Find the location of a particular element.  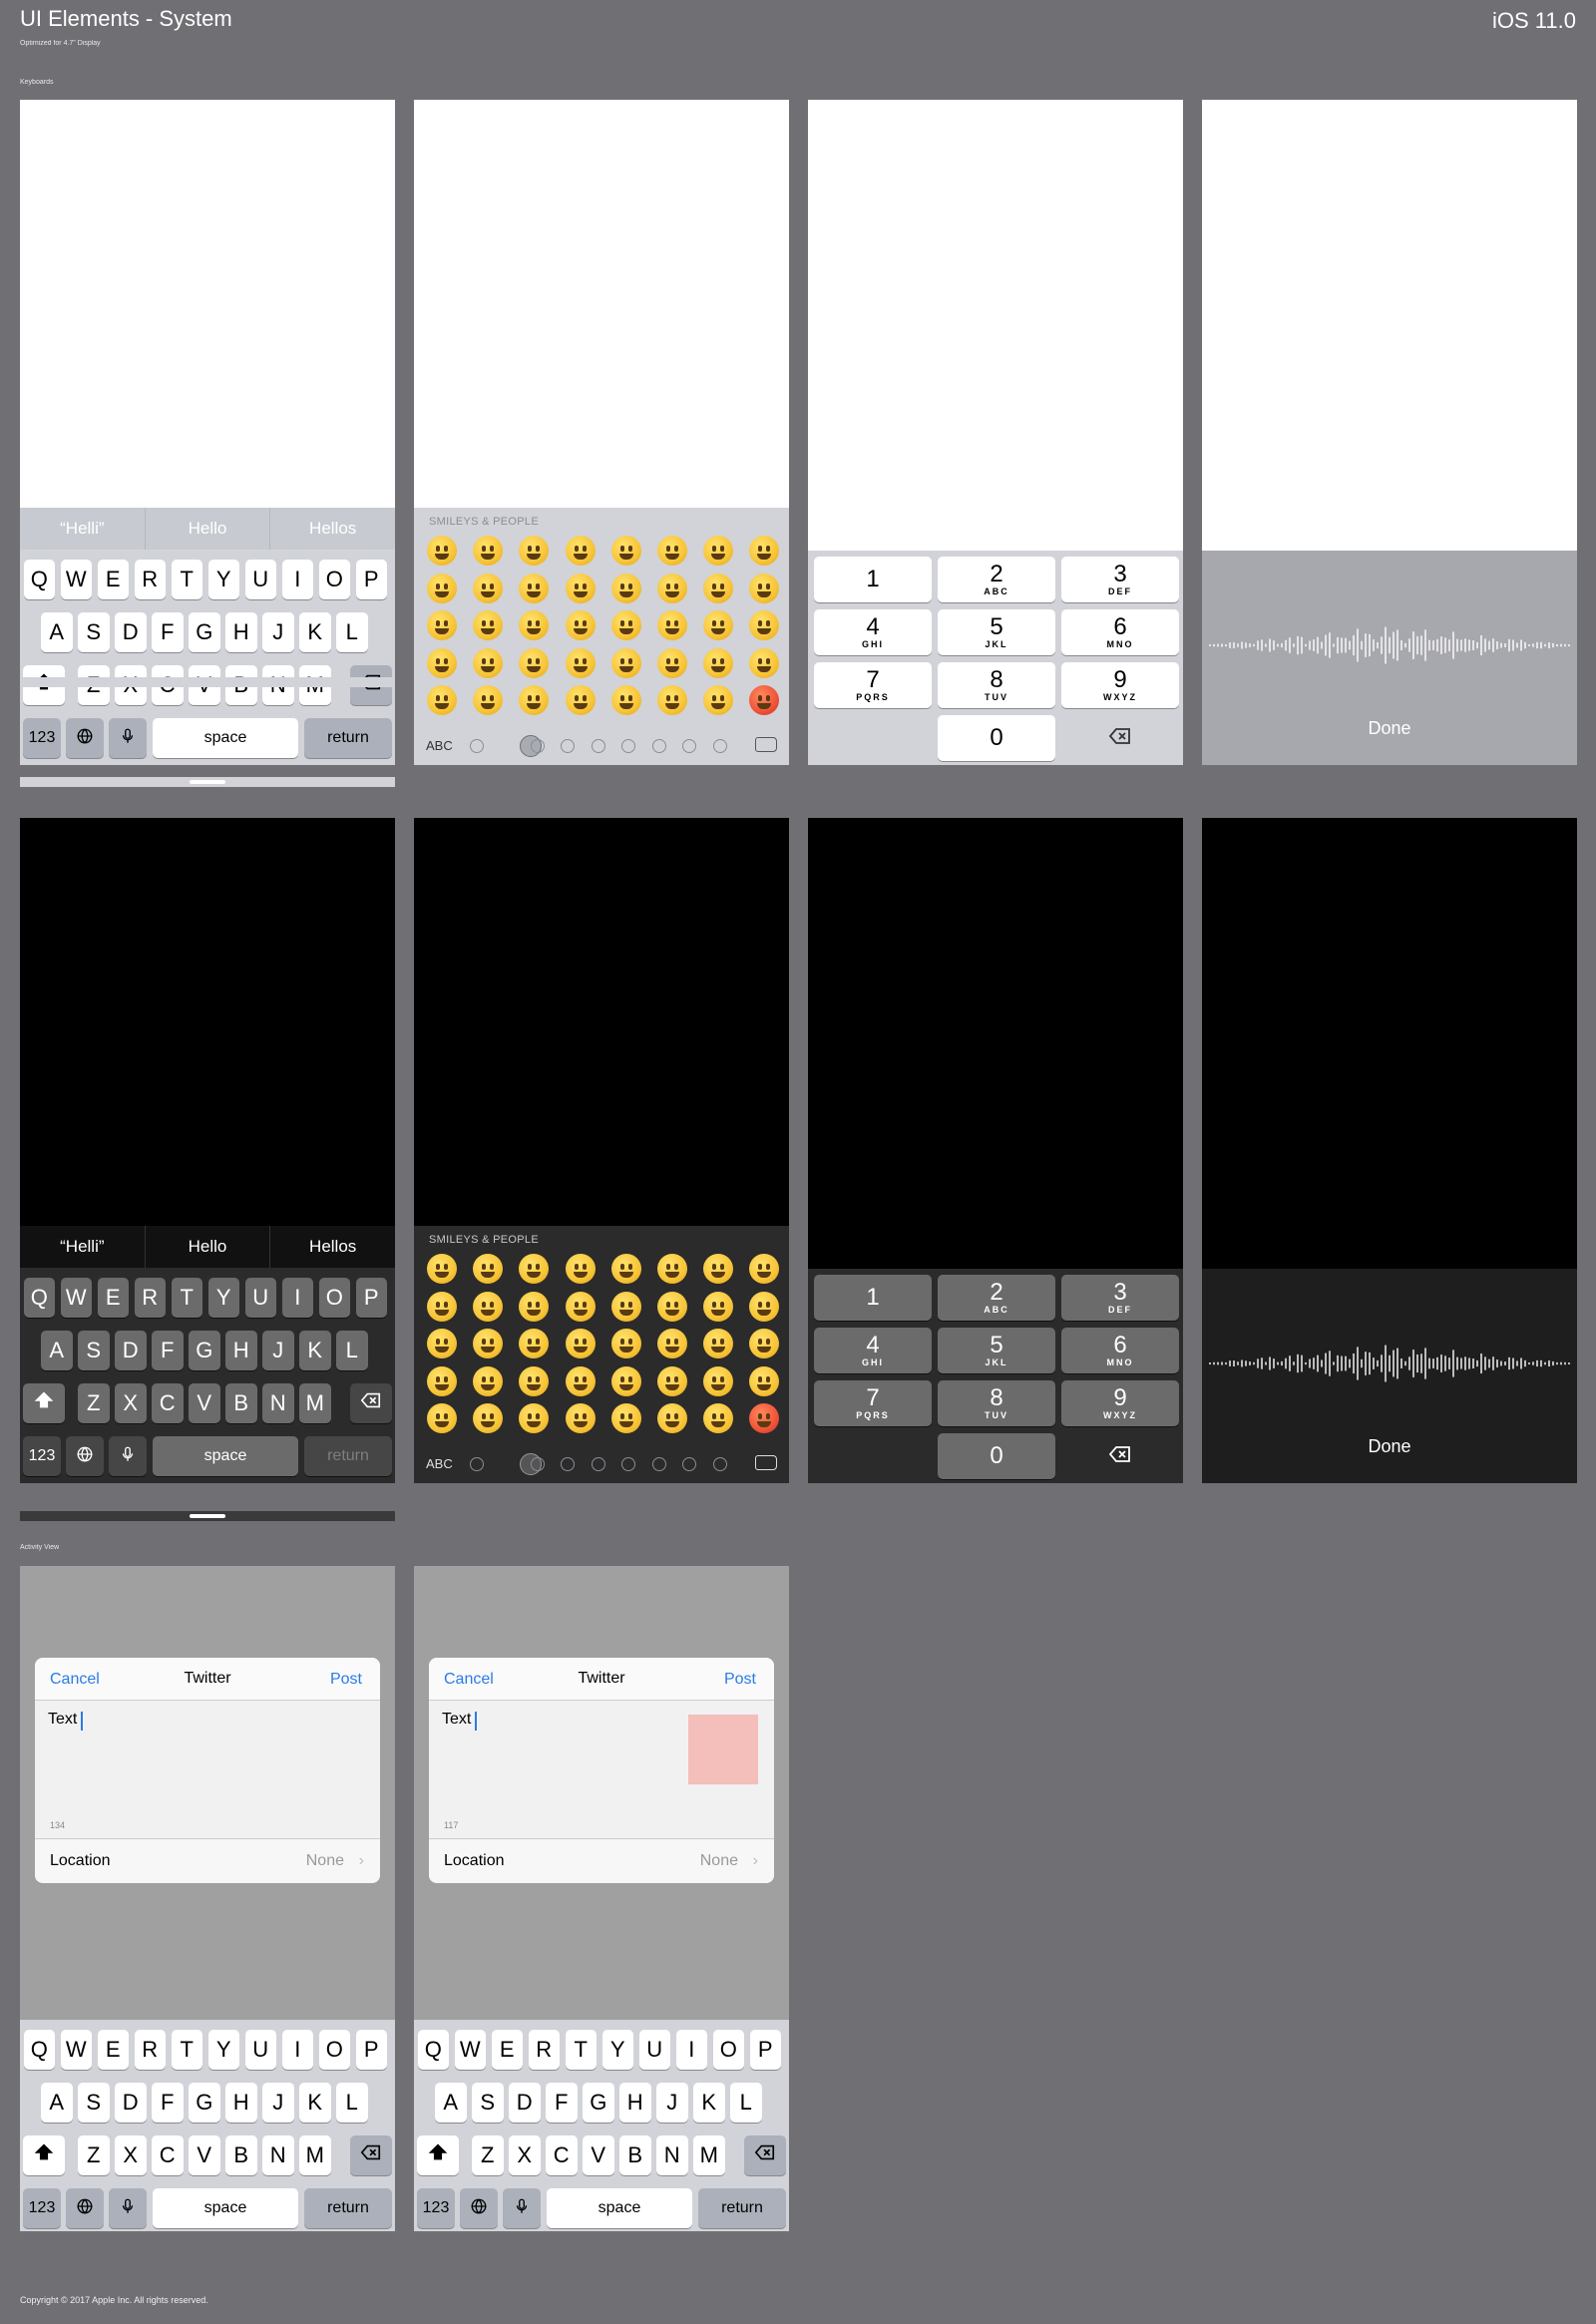

key-m: M is located at coordinates (315, 2155).